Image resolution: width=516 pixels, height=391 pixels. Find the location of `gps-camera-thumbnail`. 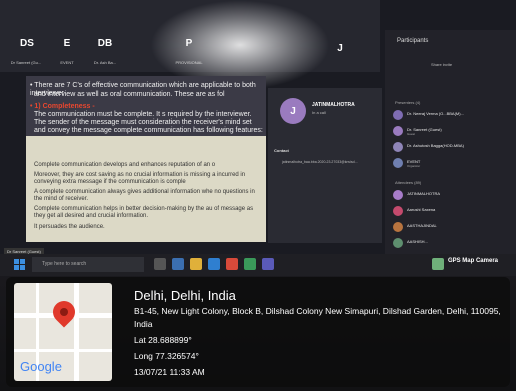

gps-camera-thumbnail is located at coordinates (438, 264).